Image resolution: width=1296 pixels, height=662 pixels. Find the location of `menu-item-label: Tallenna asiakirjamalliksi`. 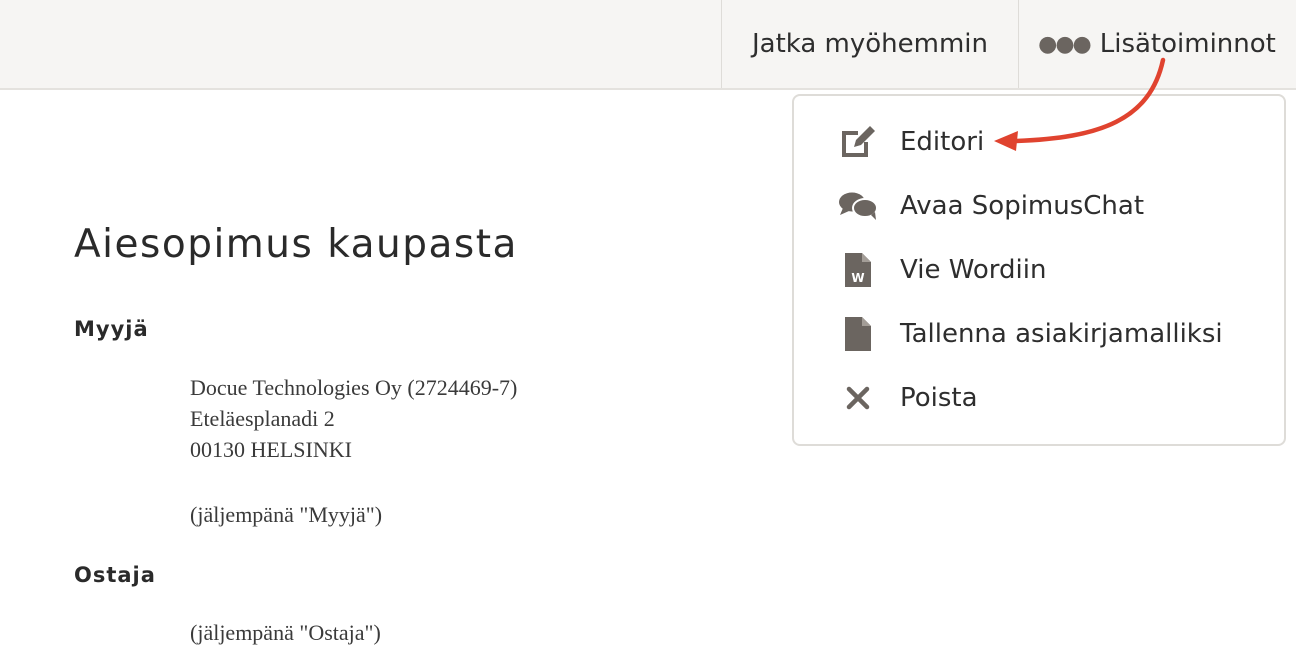

menu-item-label: Tallenna asiakirjamalliksi is located at coordinates (1061, 334).